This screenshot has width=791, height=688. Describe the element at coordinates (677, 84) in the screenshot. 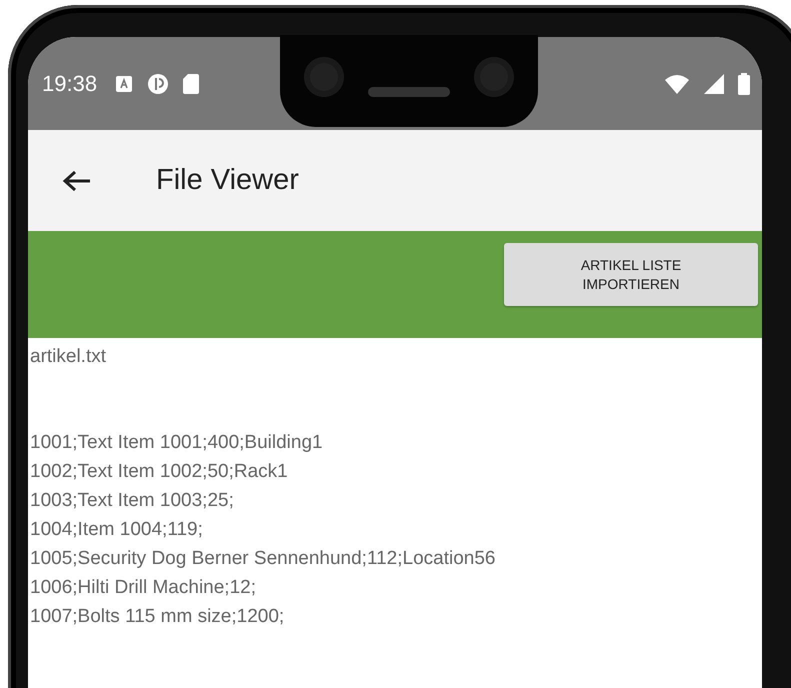

I see `wifi-icon` at that location.